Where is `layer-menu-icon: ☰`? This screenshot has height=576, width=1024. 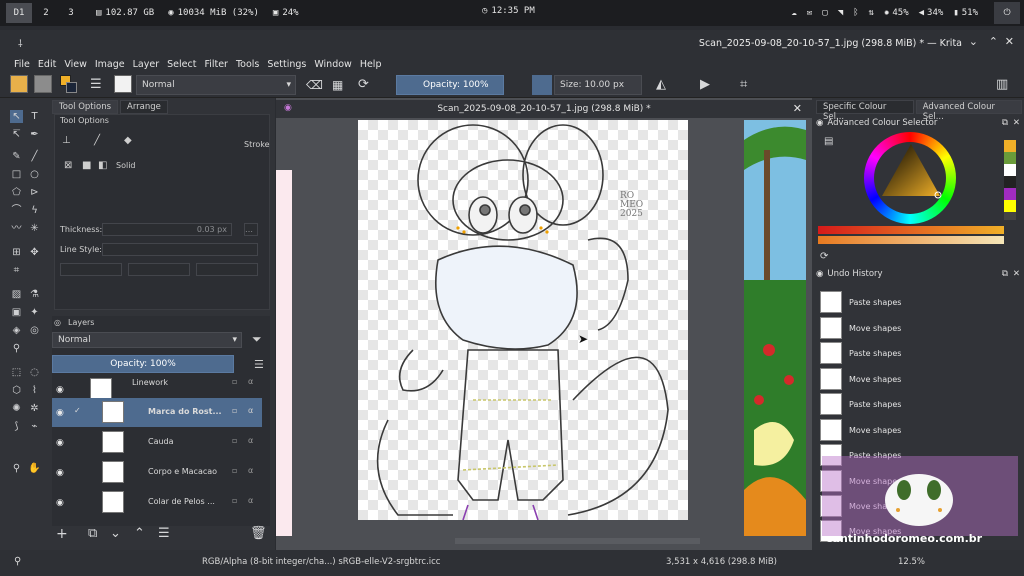
layer-menu-icon: ☰ is located at coordinates (259, 364).